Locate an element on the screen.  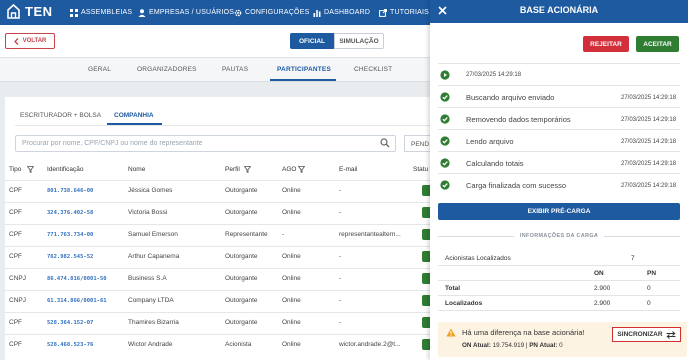
on-current-value: 19.754.919 is located at coordinates (508, 345).